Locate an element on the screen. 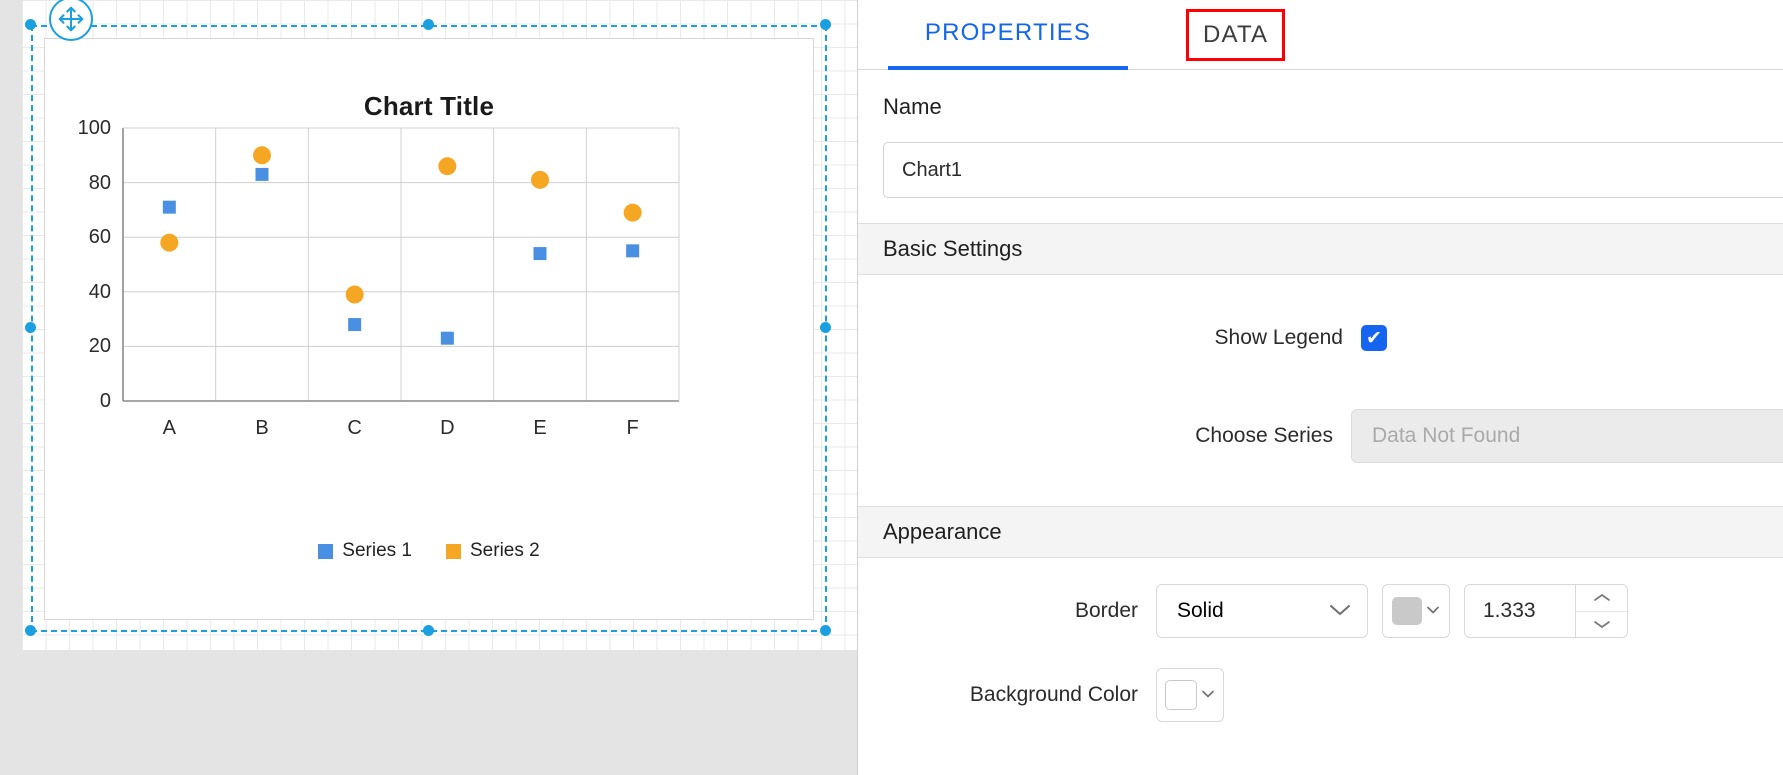 The image size is (1783, 775). border-color-swatch is located at coordinates (1407, 611).